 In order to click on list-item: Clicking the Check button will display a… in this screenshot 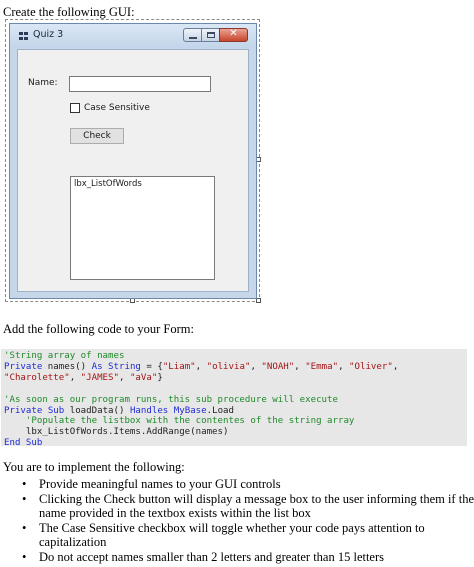, I will do `click(237, 506)`.